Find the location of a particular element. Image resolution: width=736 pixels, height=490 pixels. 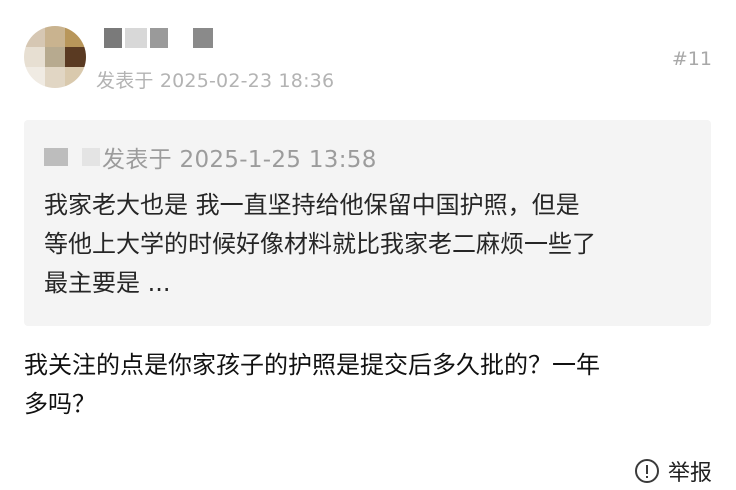

avatar is located at coordinates (55, 57).